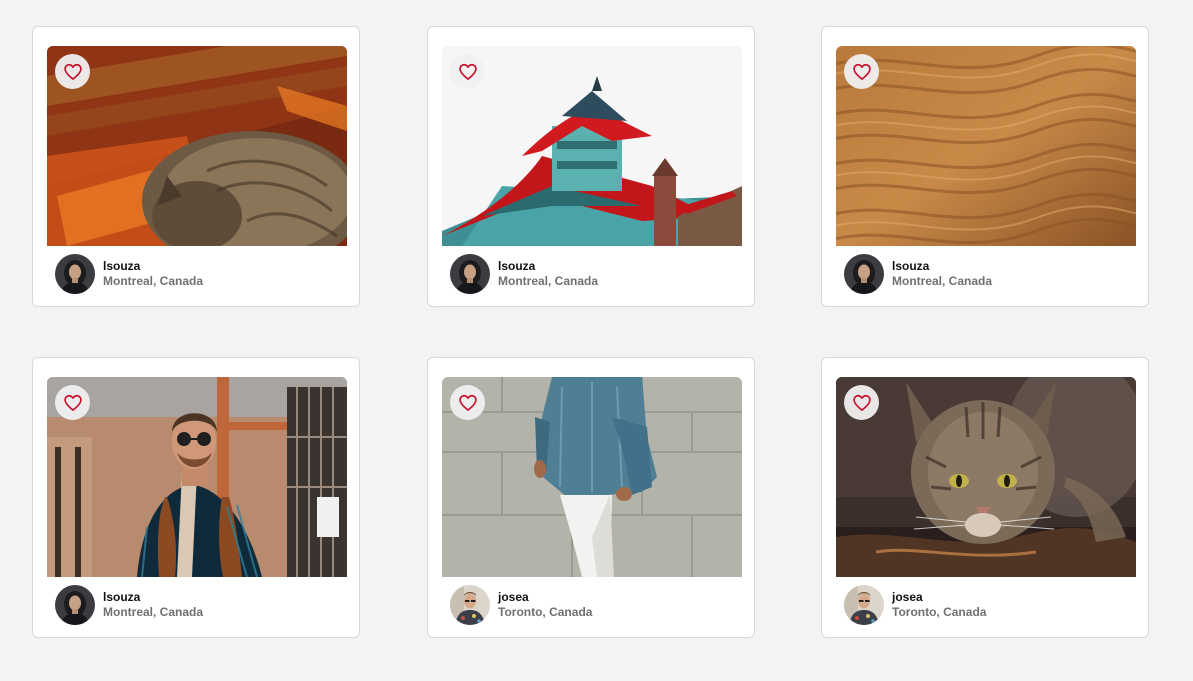  I want to click on person-in-denim-walking-image, so click(592, 477).